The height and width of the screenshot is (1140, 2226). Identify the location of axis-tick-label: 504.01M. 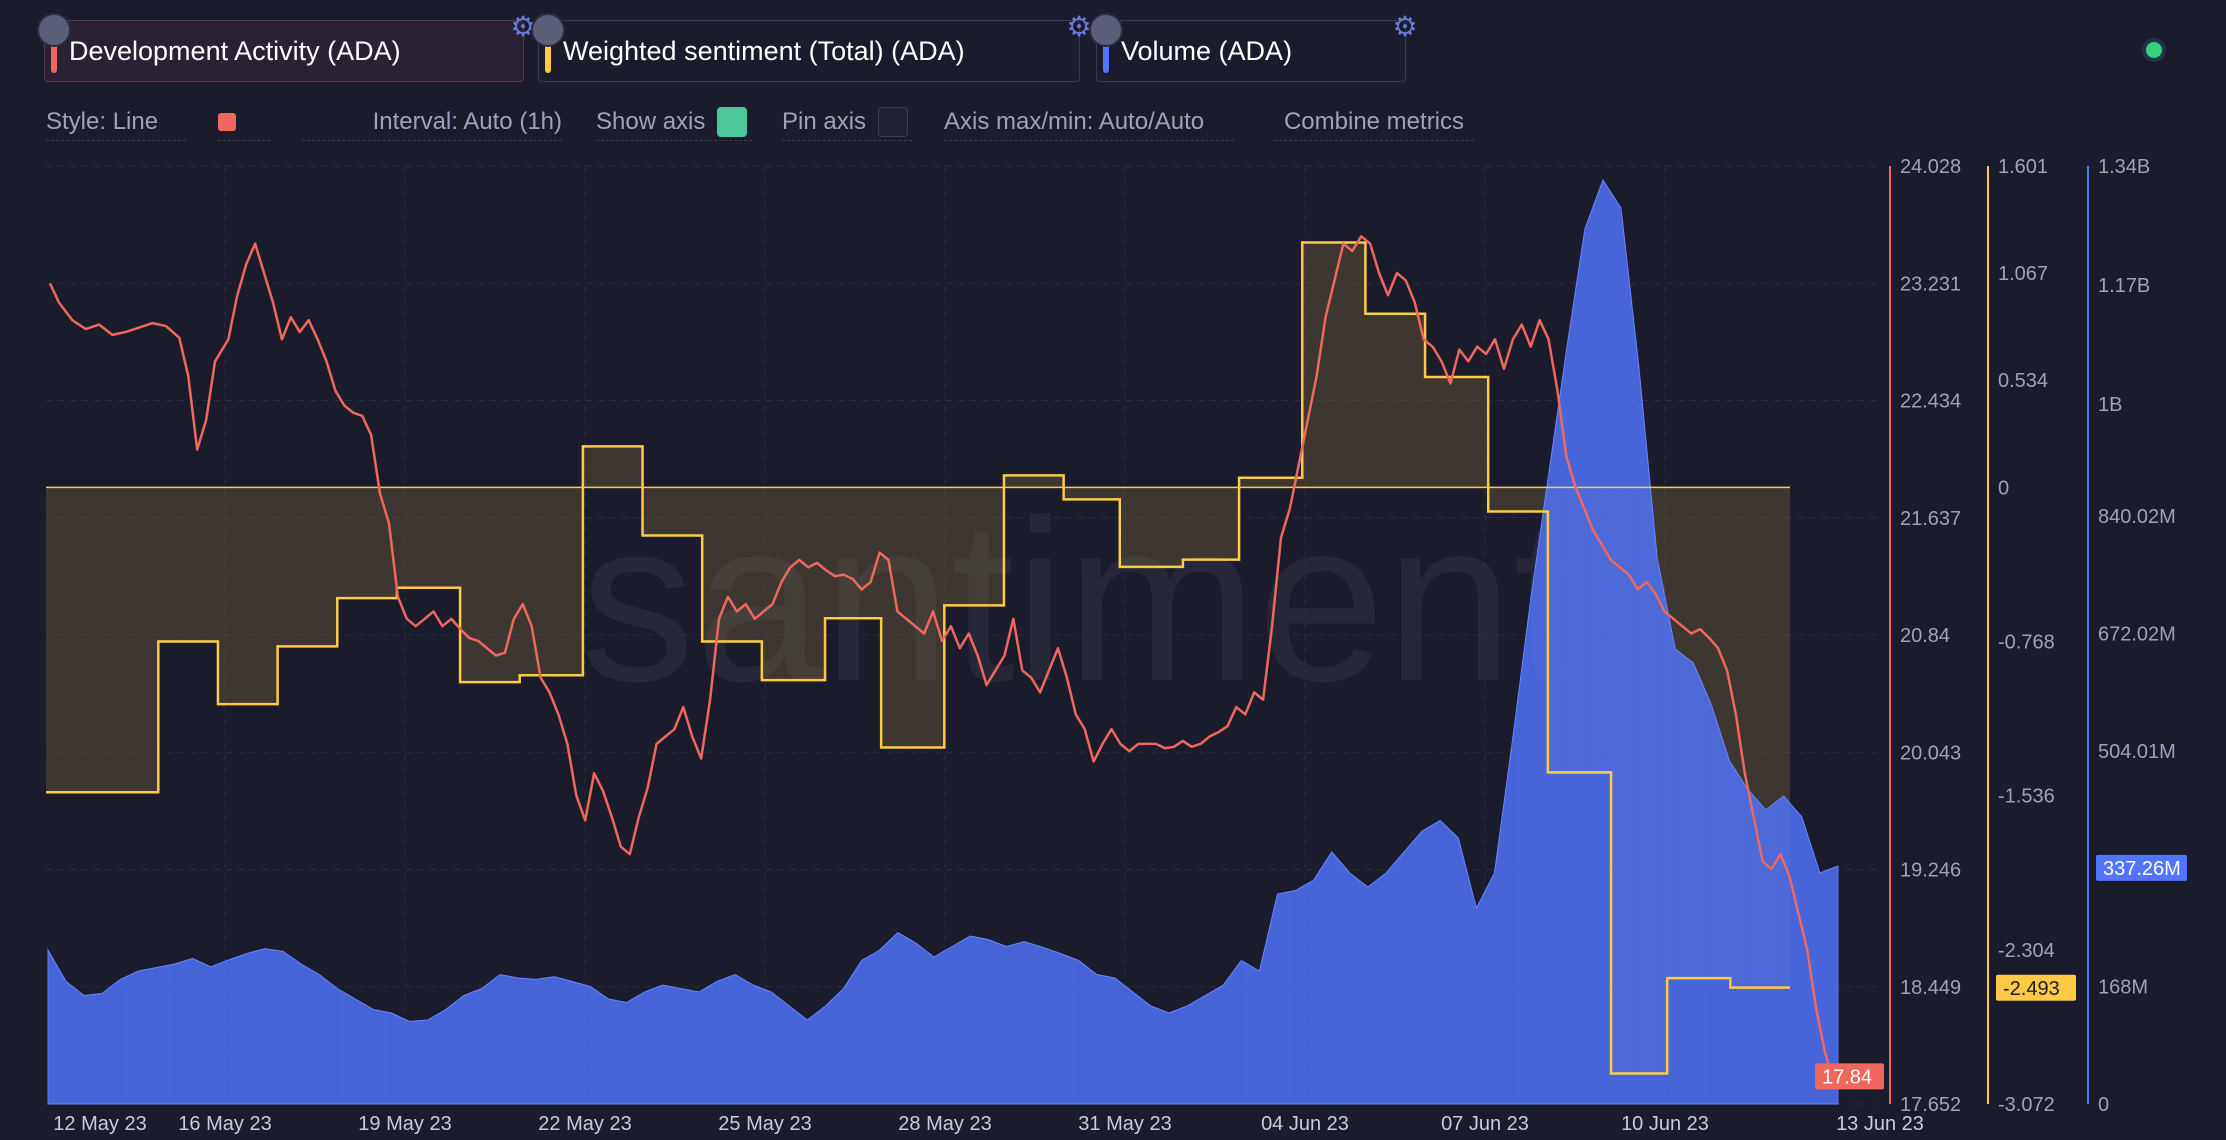
(2137, 752).